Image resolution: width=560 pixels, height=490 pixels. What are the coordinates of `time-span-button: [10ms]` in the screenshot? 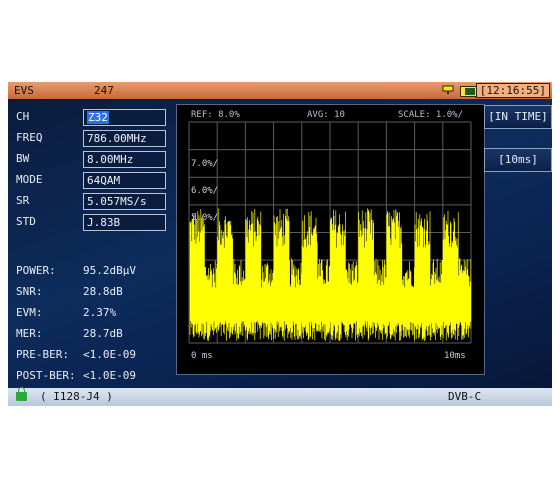 It's located at (518, 160).